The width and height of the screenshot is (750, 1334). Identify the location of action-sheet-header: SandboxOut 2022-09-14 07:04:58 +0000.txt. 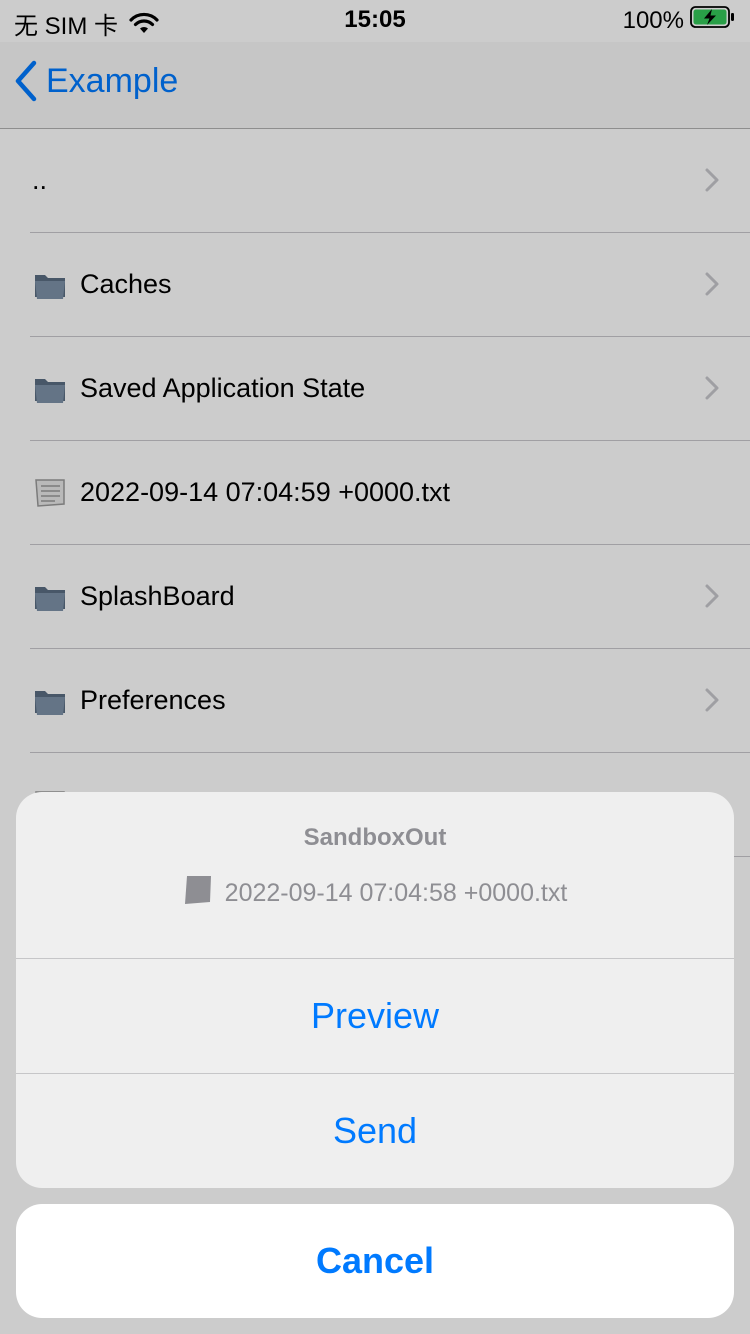
(375, 875).